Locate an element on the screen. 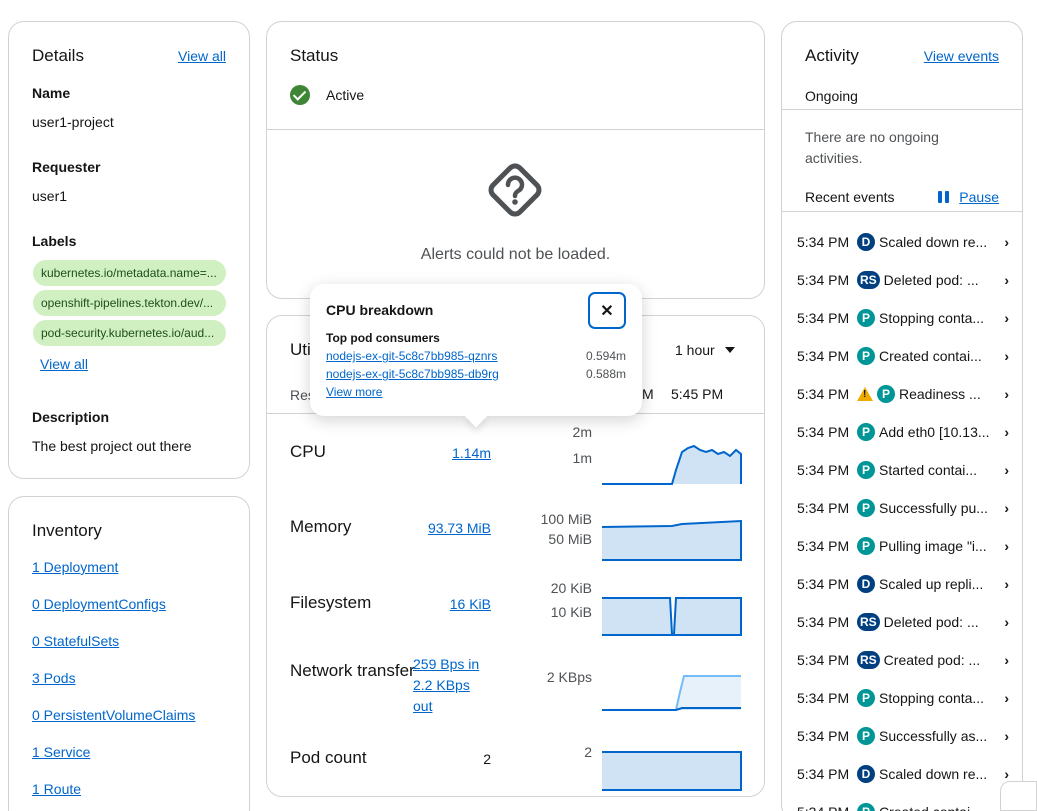  name-value: user1-project is located at coordinates (73, 122).